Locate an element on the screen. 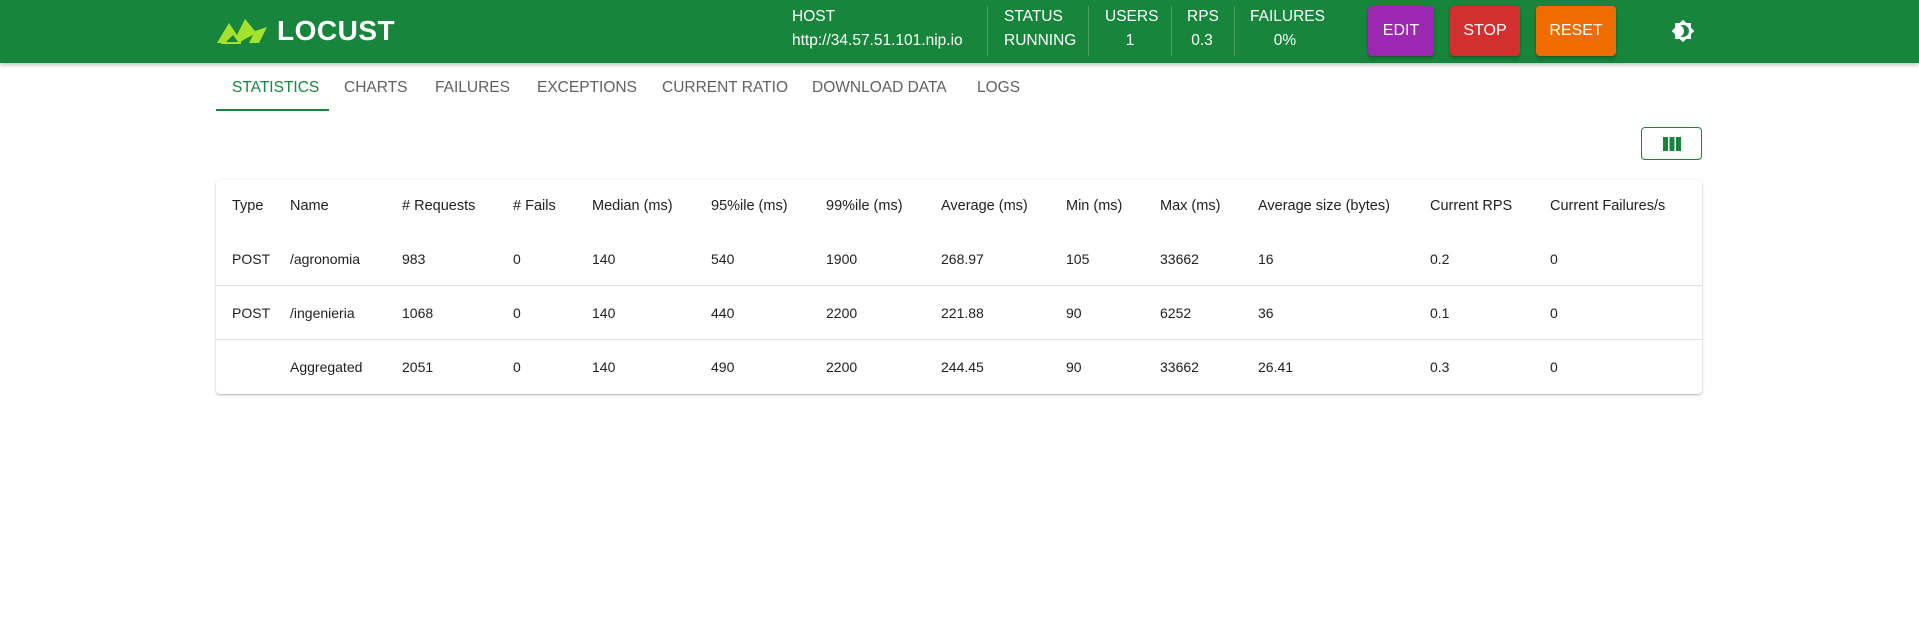 The image size is (1919, 627). column-header: 95%ile (ms) is located at coordinates (768, 206).